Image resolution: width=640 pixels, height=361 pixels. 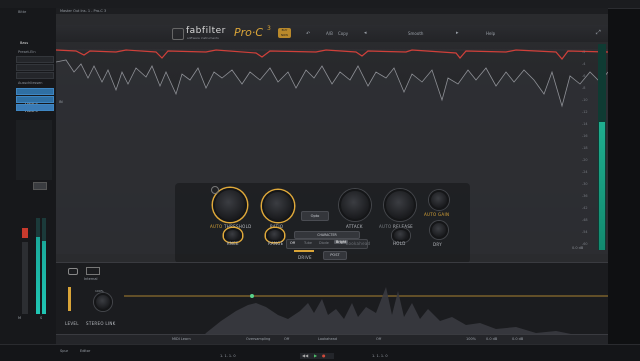 What do you see at coordinates (30, 83) in the screenshot?
I see `section-label: Ausschliessen` at bounding box center [30, 83].